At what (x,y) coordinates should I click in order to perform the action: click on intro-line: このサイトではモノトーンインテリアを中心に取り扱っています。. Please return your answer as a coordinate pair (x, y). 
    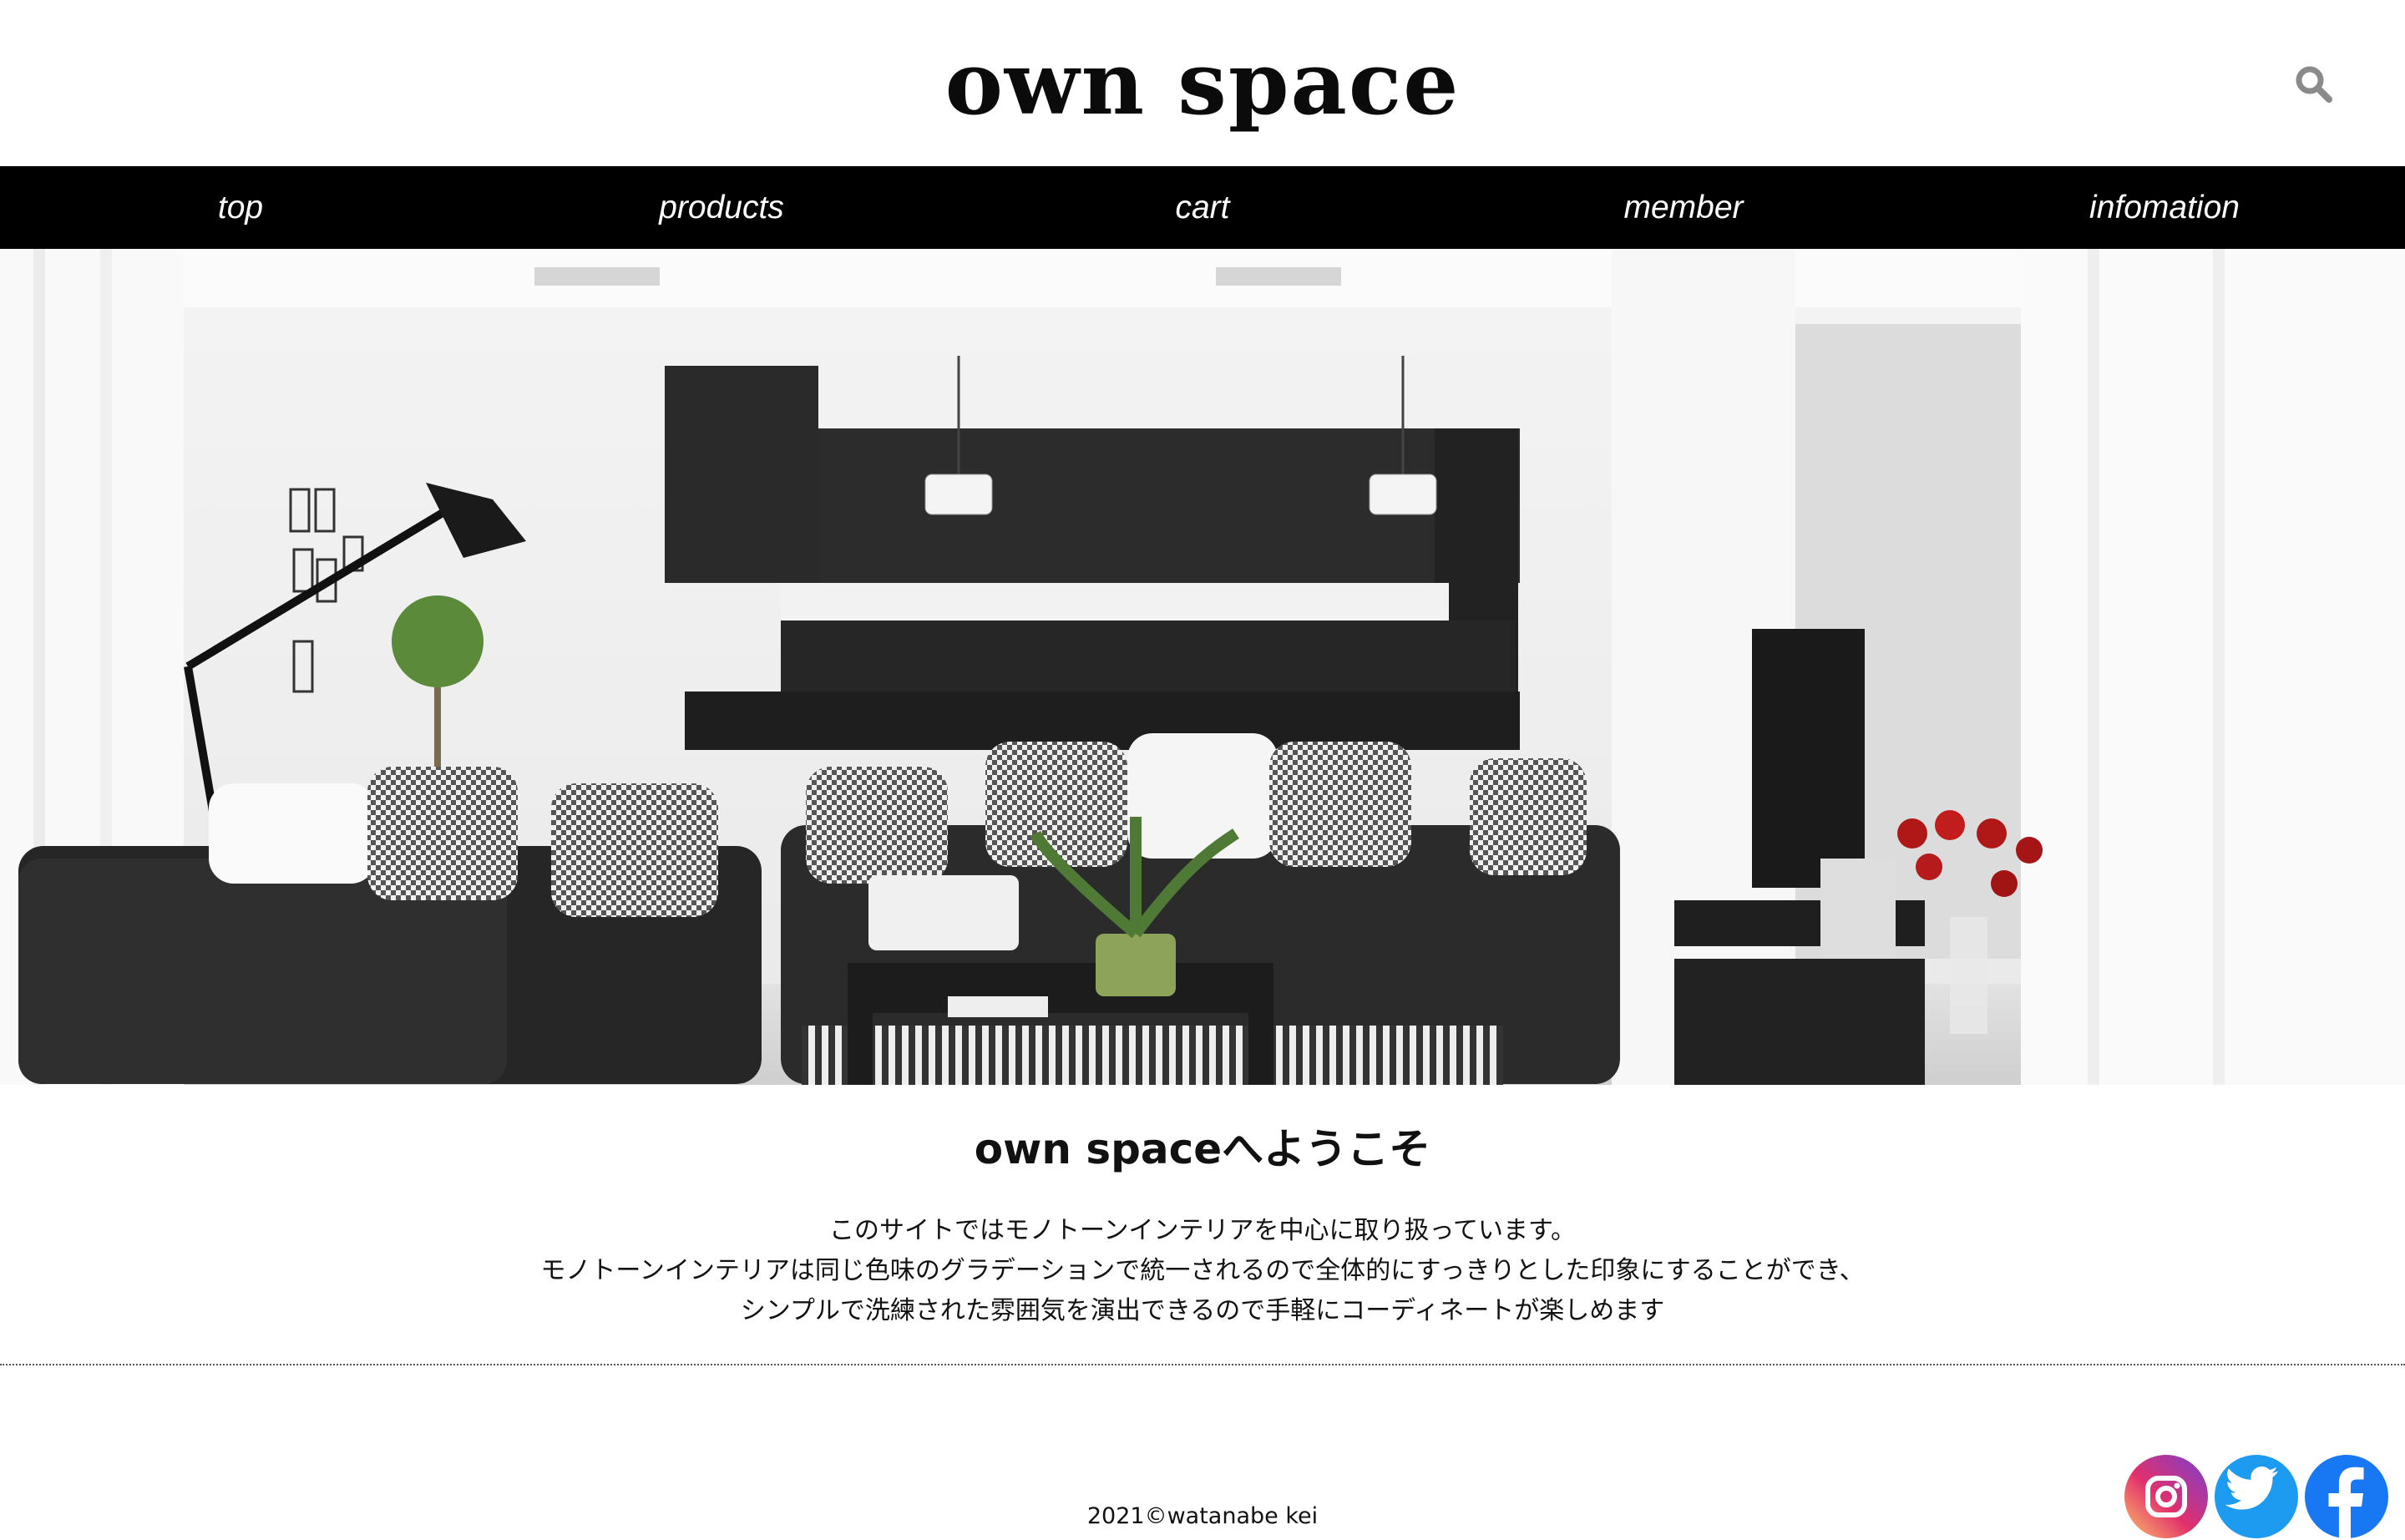
    Looking at the image, I should click on (1202, 1230).